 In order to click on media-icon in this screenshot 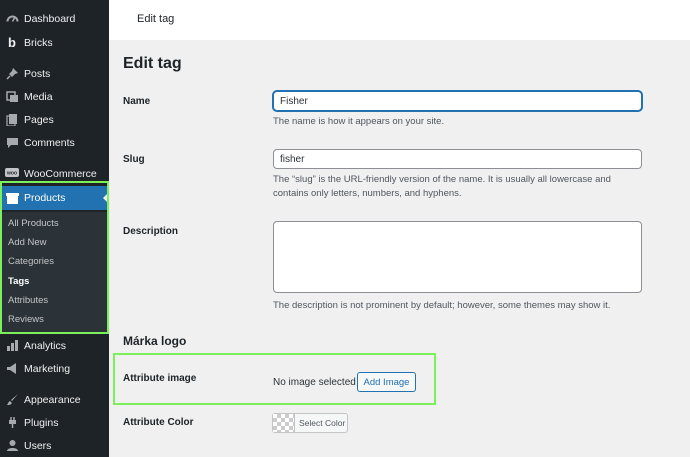, I will do `click(12, 97)`.